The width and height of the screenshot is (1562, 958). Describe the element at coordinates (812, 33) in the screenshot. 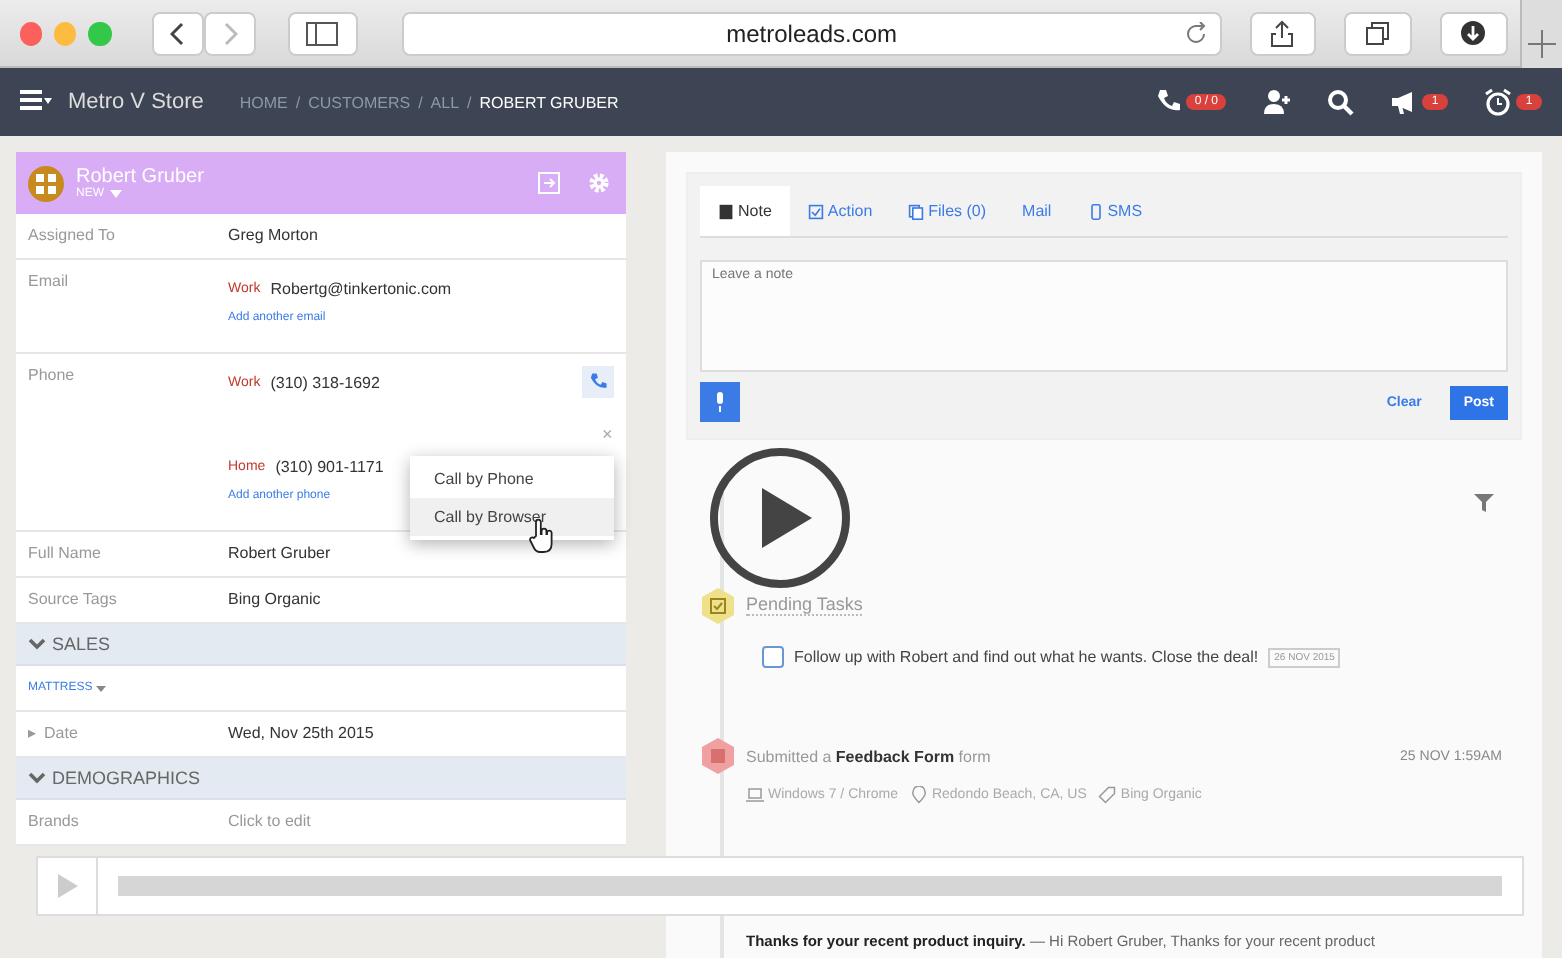

I see `address-bar: metroleads.com` at that location.